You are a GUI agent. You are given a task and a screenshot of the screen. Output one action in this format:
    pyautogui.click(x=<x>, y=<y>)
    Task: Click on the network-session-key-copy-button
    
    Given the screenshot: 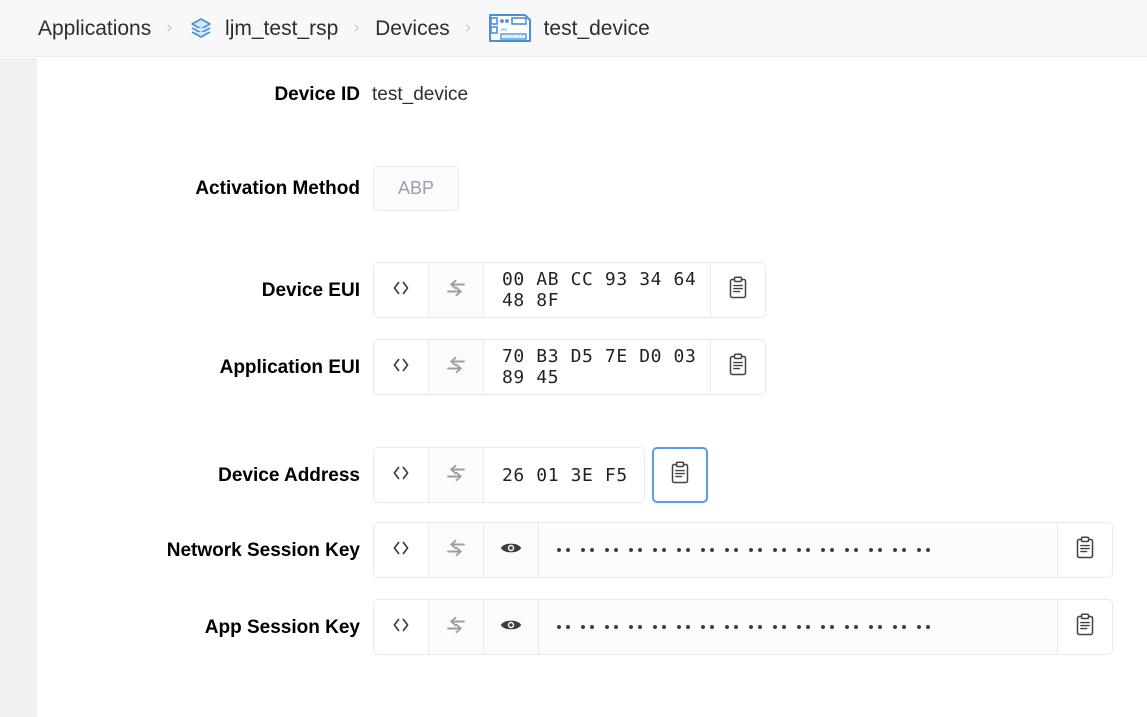 What is the action you would take?
    pyautogui.click(x=1085, y=550)
    